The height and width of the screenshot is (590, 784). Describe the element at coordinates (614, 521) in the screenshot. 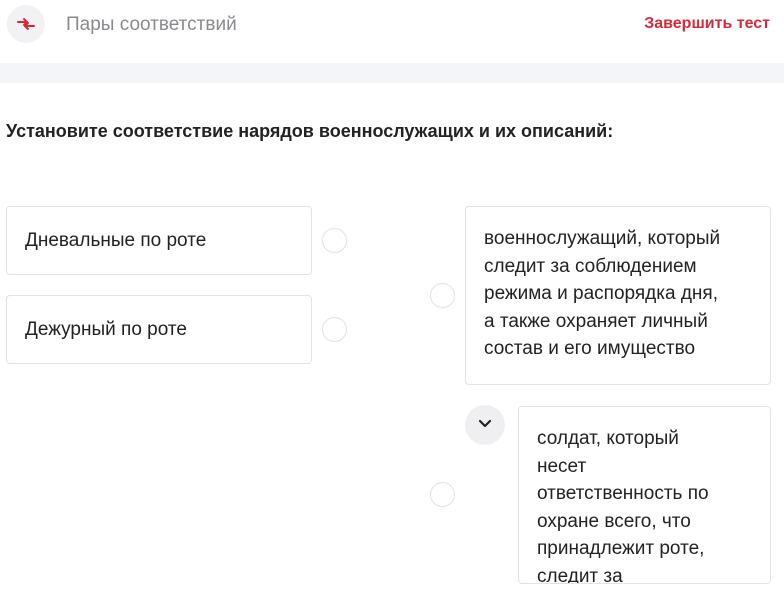

I see `right-item-line: охране всего, что` at that location.